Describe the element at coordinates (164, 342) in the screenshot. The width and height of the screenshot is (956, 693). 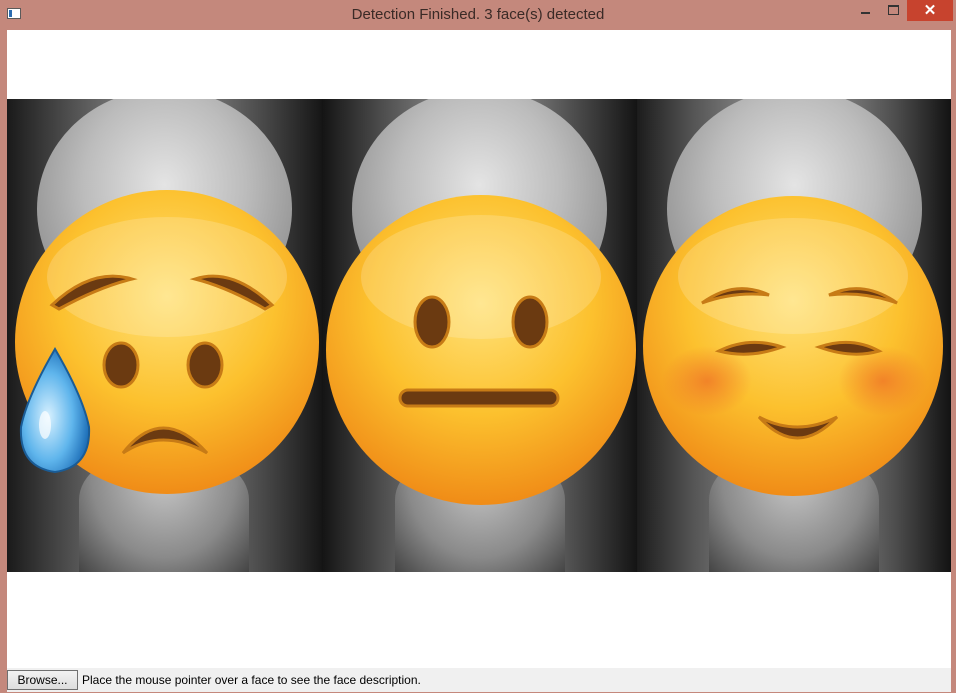
I see `disappointed-relieved-face-icon` at that location.